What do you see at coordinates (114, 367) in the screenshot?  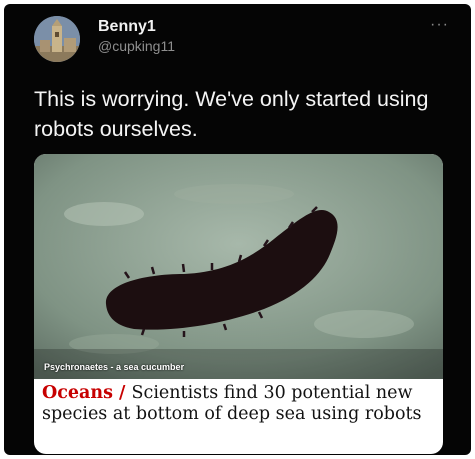 I see `image-caption: Psychronaetes - a sea cucumber` at bounding box center [114, 367].